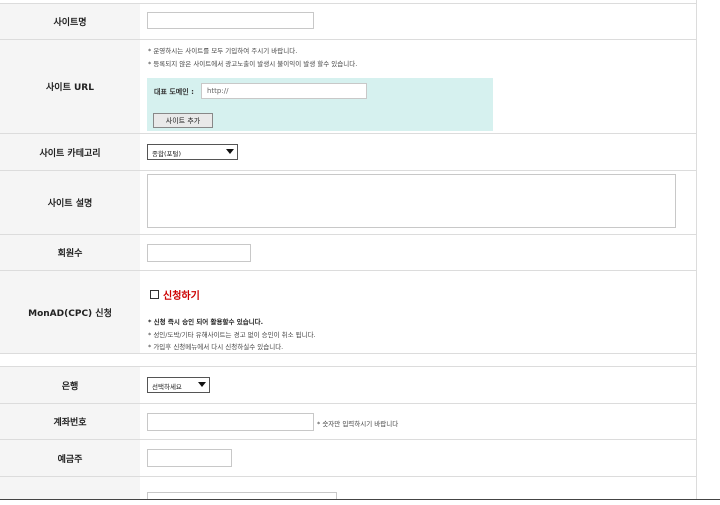  What do you see at coordinates (167, 387) in the screenshot?
I see `bank-value: 선택하세요` at bounding box center [167, 387].